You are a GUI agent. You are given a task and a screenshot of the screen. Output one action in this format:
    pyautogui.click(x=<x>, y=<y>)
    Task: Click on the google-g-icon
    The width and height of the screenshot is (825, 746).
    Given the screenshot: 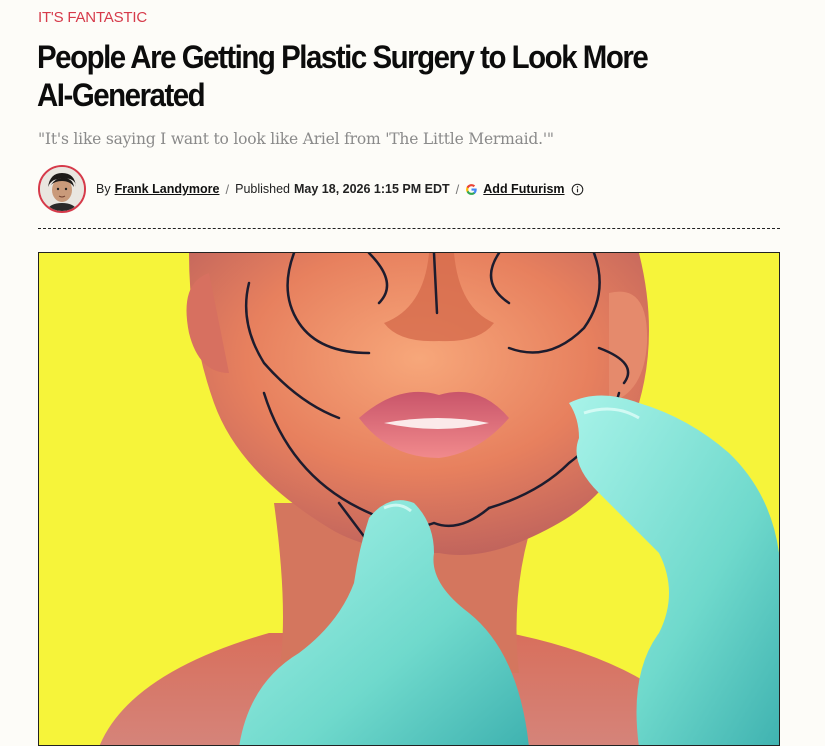 What is the action you would take?
    pyautogui.click(x=471, y=189)
    